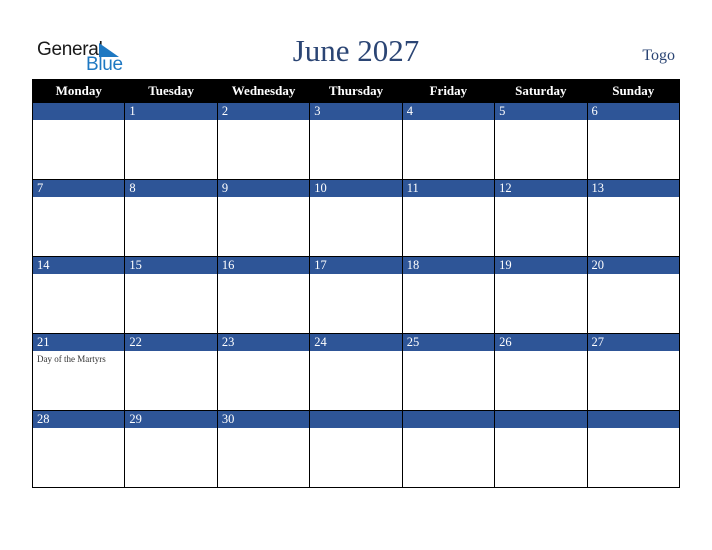  I want to click on day-cell: 11, so click(448, 218).